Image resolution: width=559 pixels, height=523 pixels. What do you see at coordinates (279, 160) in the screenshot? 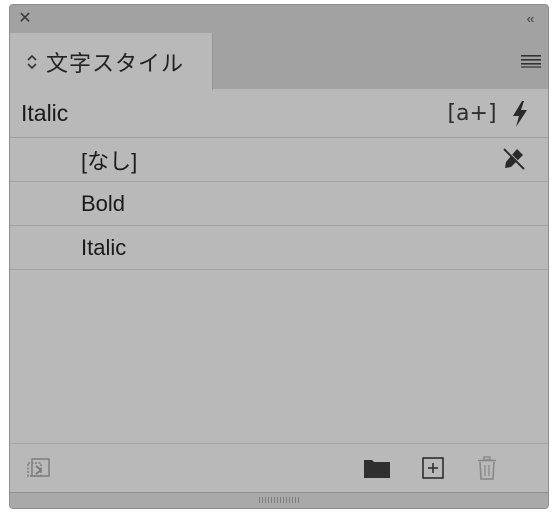
I see `list-item: [なし]` at bounding box center [279, 160].